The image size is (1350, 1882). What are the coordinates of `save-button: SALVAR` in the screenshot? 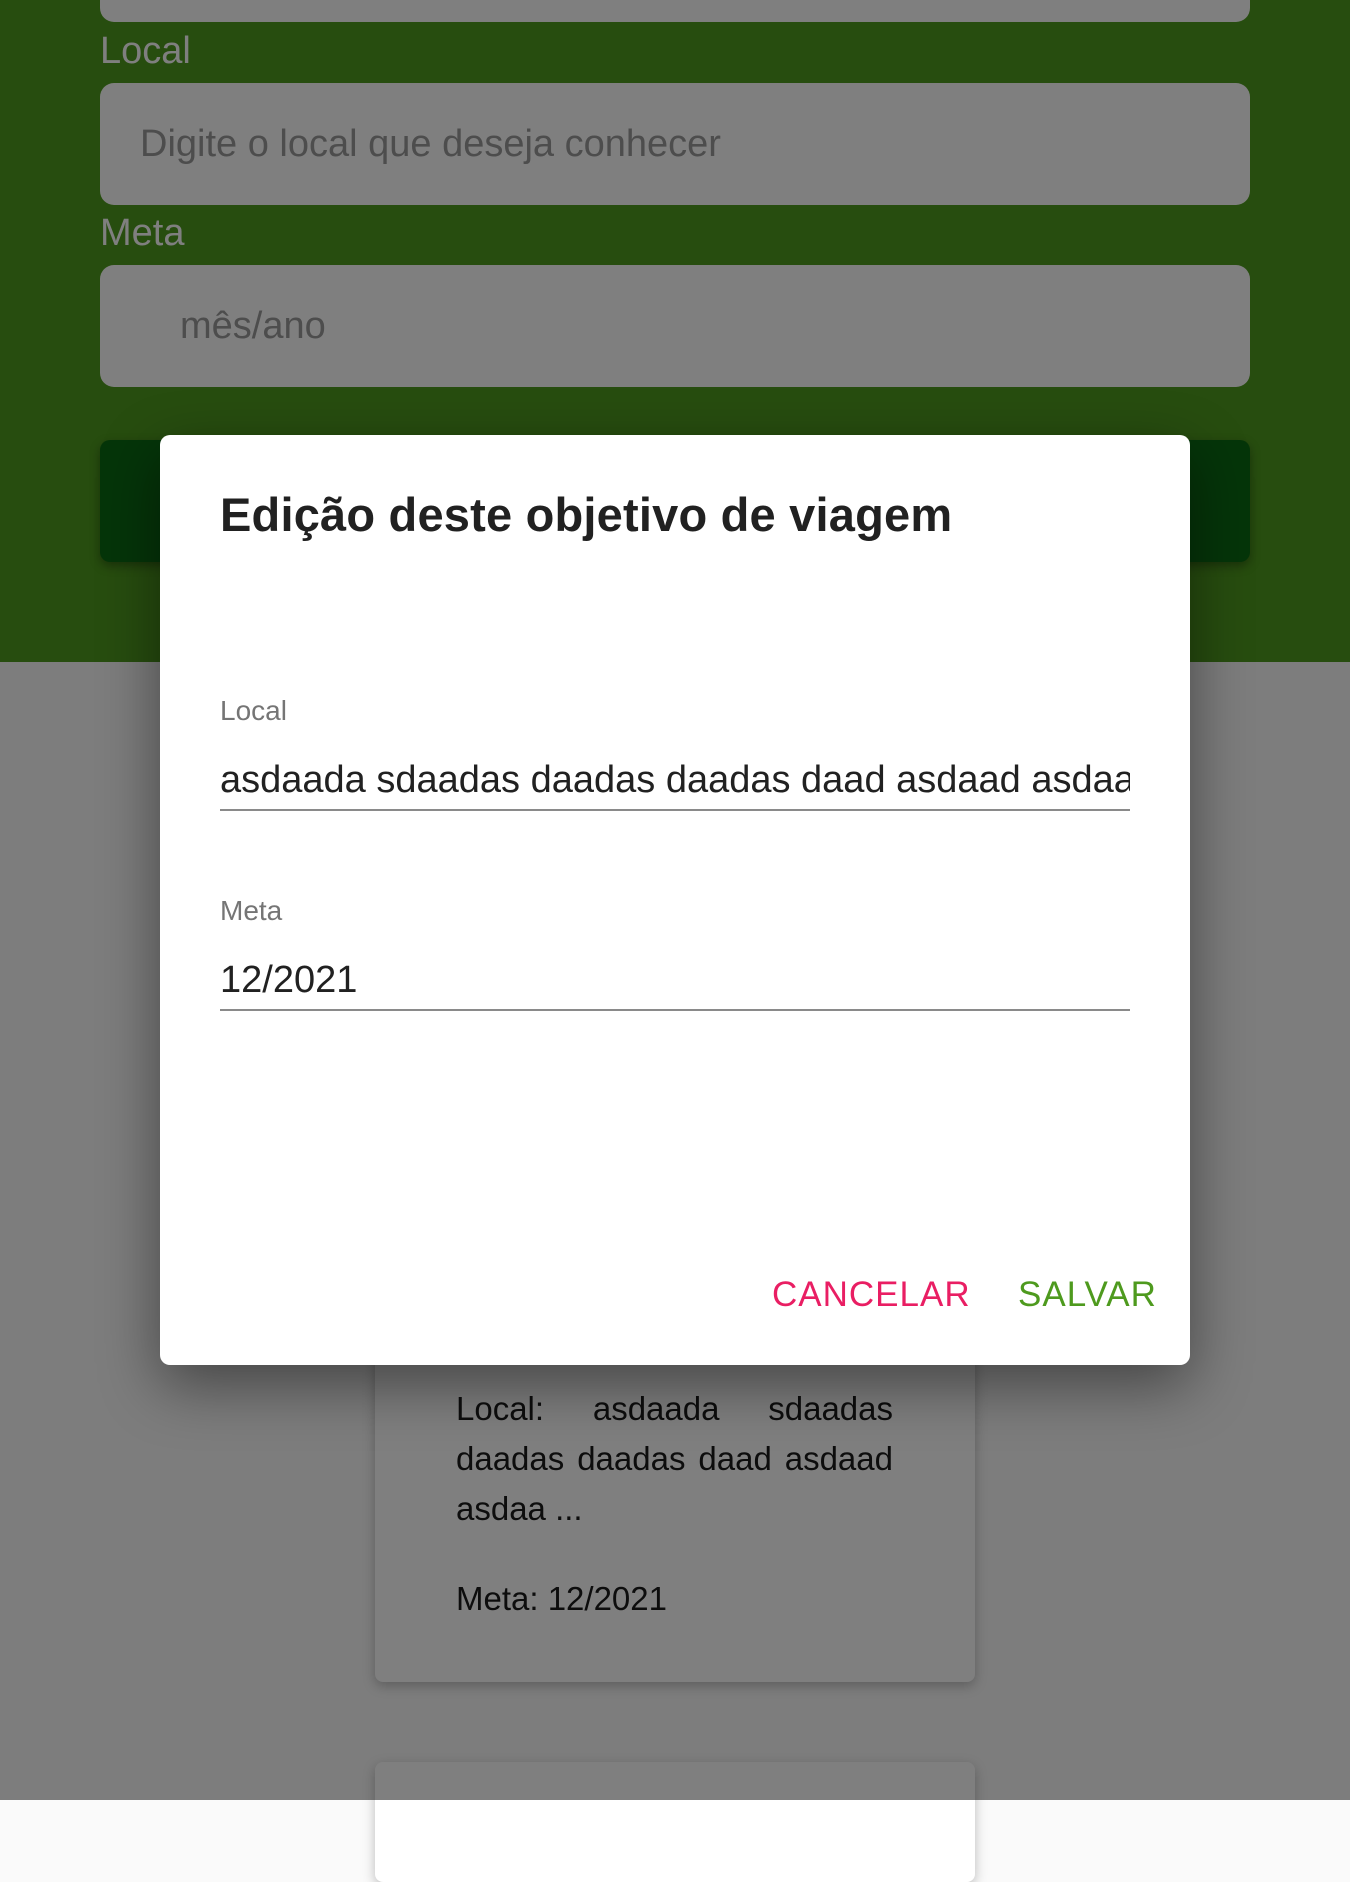 It's located at (1087, 1295).